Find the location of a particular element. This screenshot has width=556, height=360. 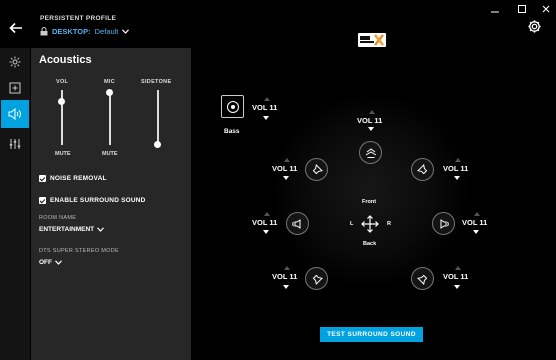

move-arrows-icon is located at coordinates (370, 224).